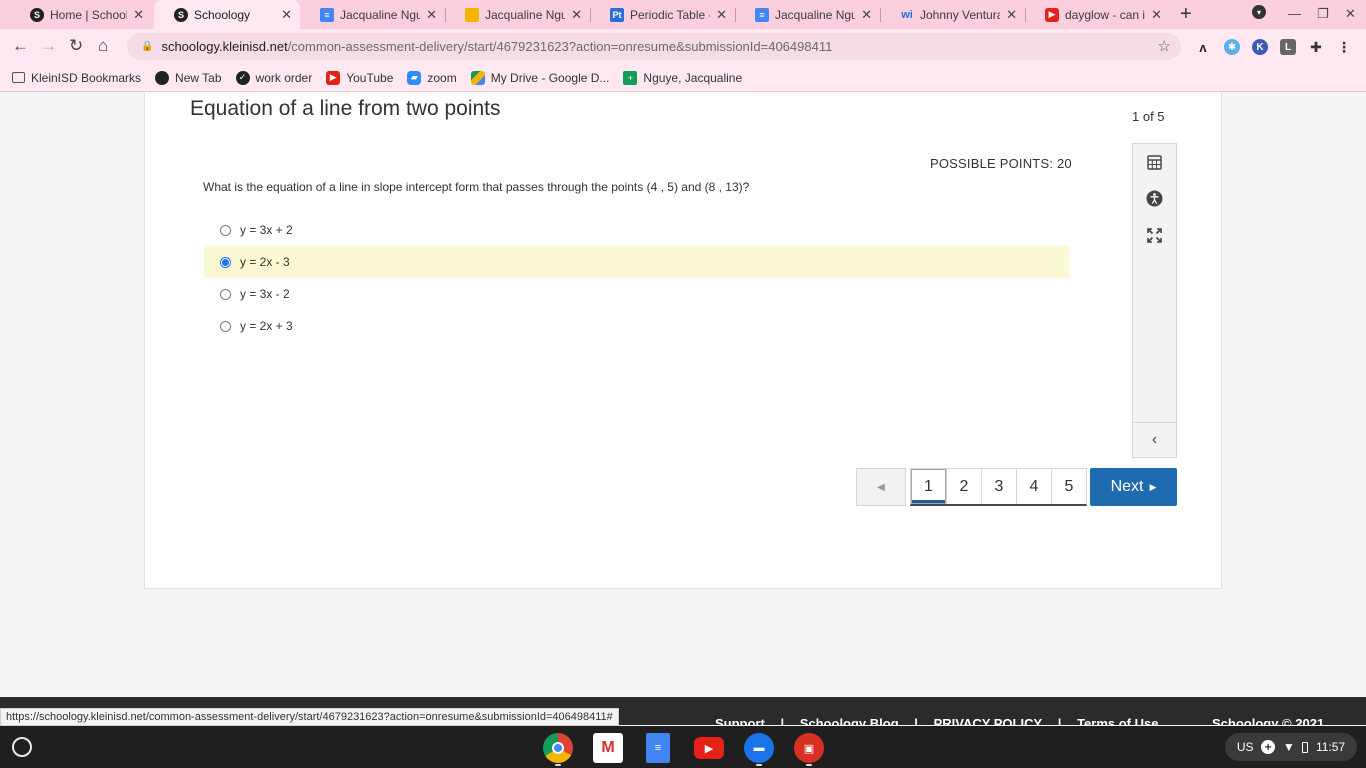 The width and height of the screenshot is (1366, 768). Describe the element at coordinates (48, 46) in the screenshot. I see `forward-icon: →` at that location.